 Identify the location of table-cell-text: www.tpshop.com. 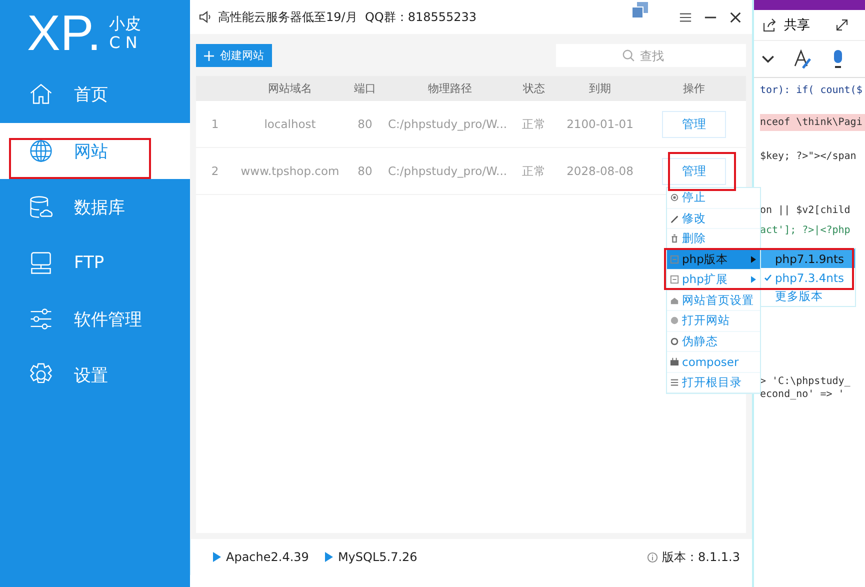
(290, 171).